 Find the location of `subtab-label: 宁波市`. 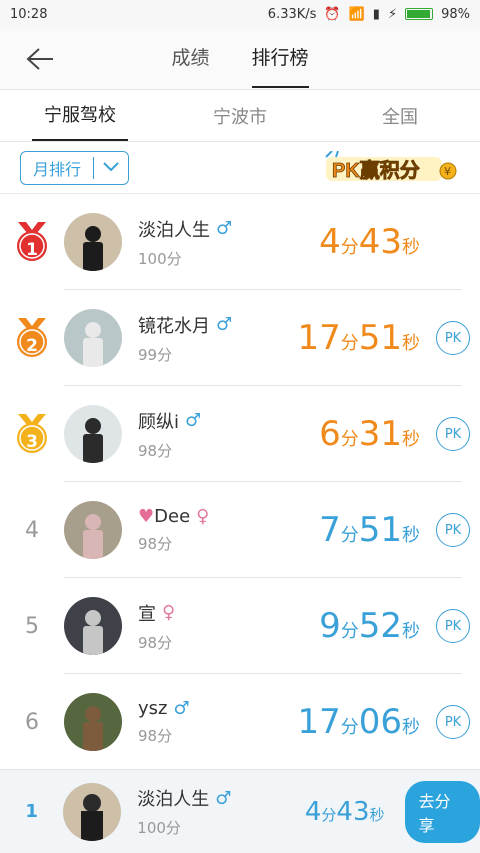

subtab-label: 宁波市 is located at coordinates (240, 117).